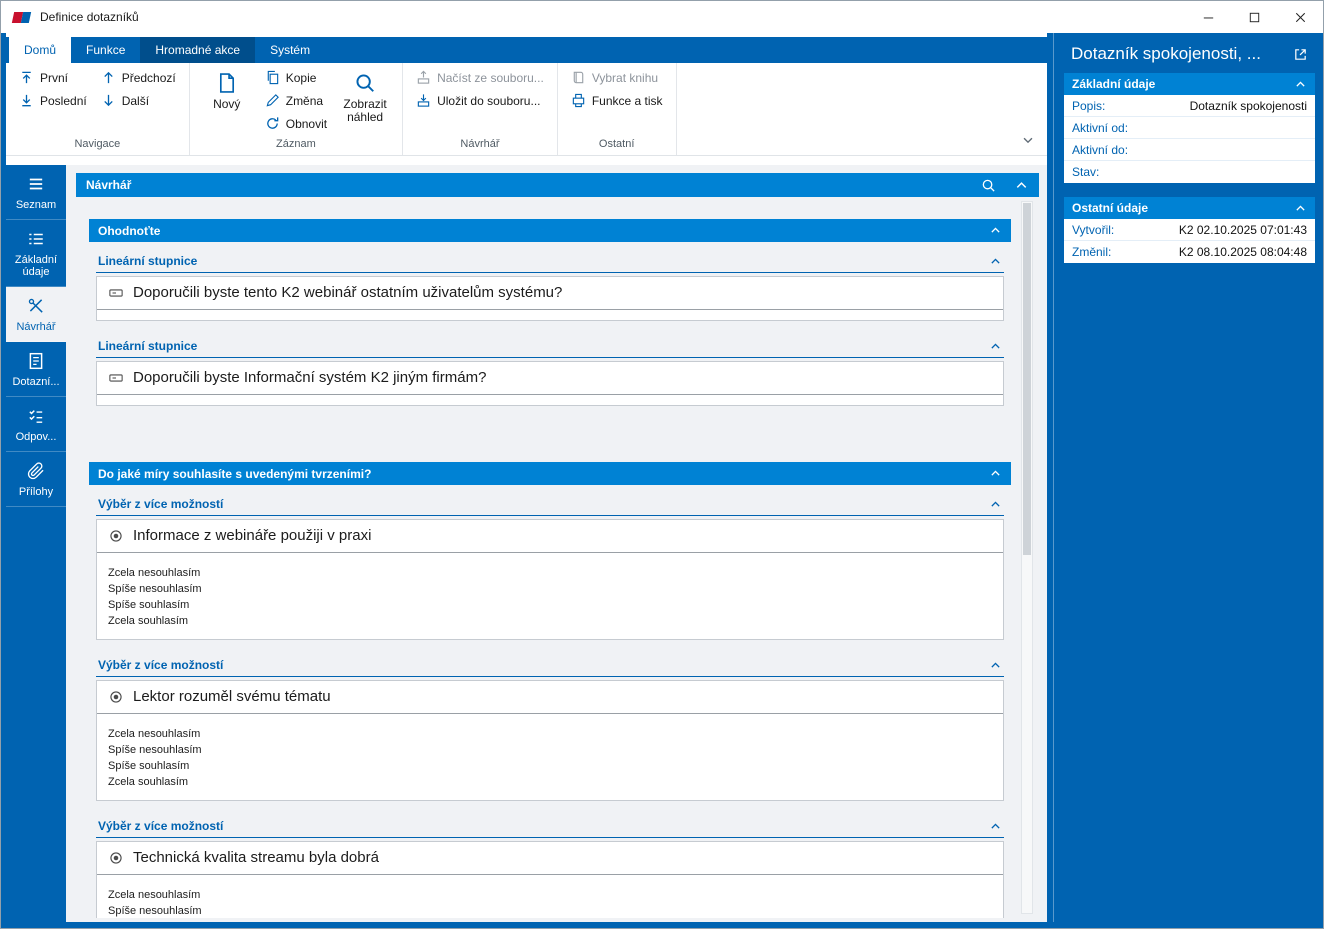 This screenshot has width=1324, height=929. I want to click on other-data-header: Ostatní údaje, so click(1189, 208).